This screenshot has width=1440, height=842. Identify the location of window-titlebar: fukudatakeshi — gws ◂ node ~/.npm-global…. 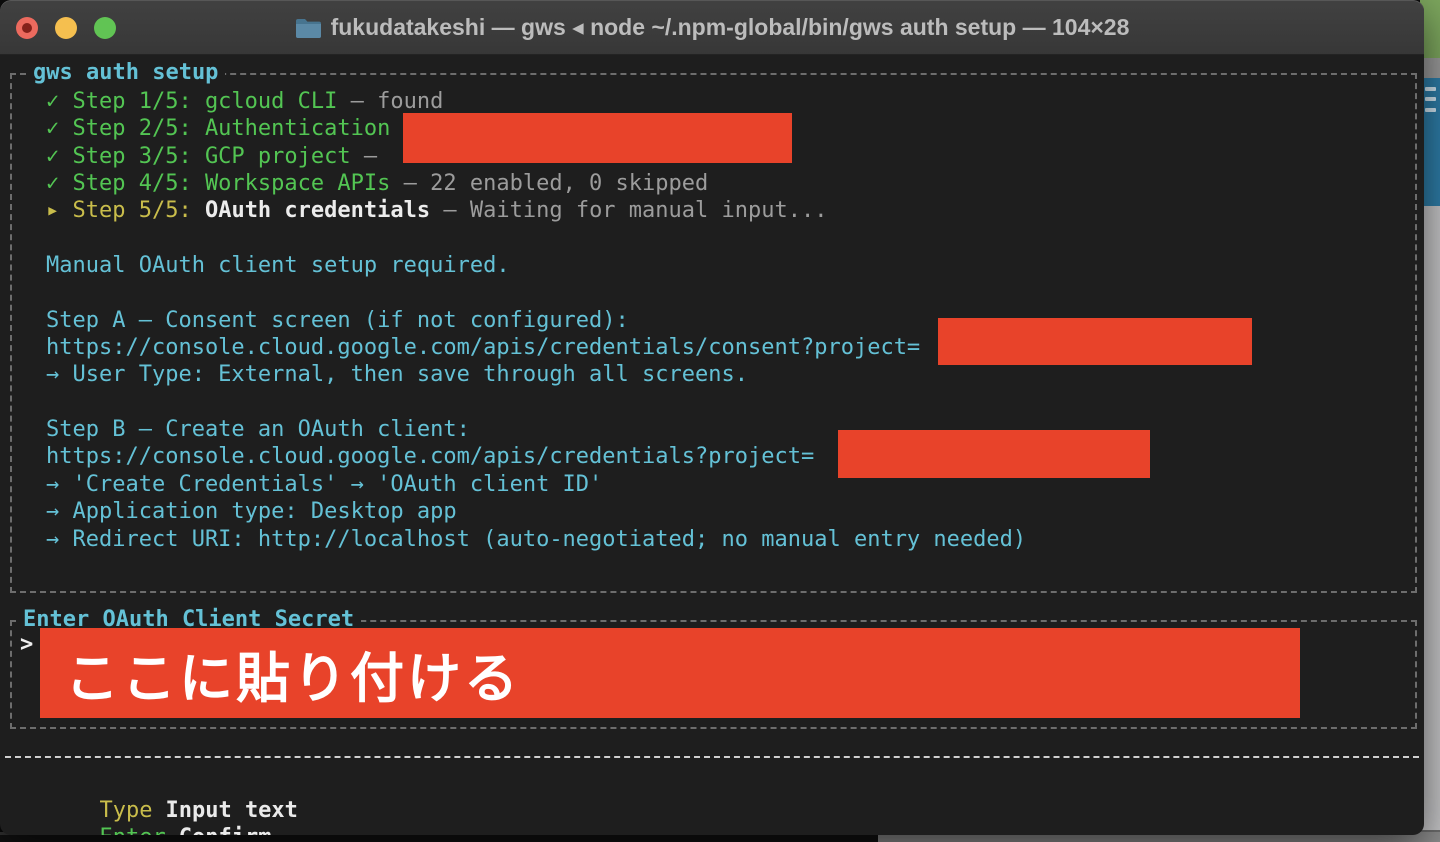
(712, 27).